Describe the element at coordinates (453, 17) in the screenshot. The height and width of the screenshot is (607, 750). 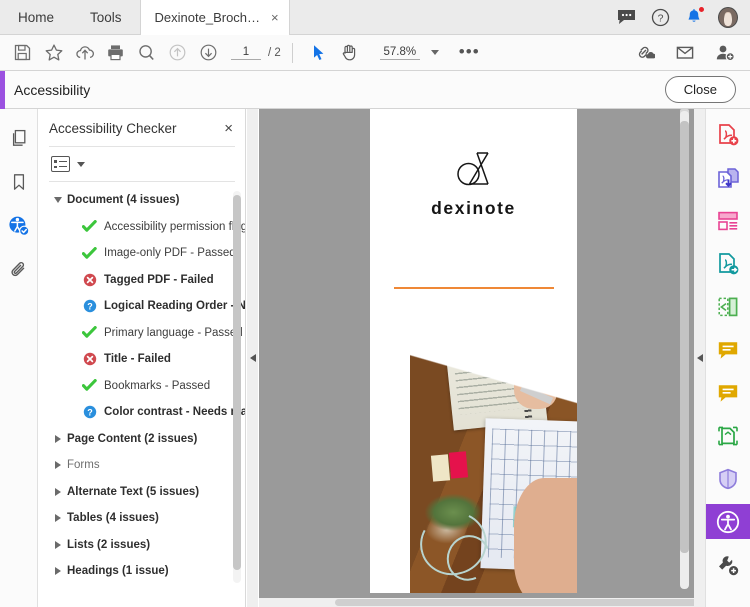
I see `tab-bar-spacer` at that location.